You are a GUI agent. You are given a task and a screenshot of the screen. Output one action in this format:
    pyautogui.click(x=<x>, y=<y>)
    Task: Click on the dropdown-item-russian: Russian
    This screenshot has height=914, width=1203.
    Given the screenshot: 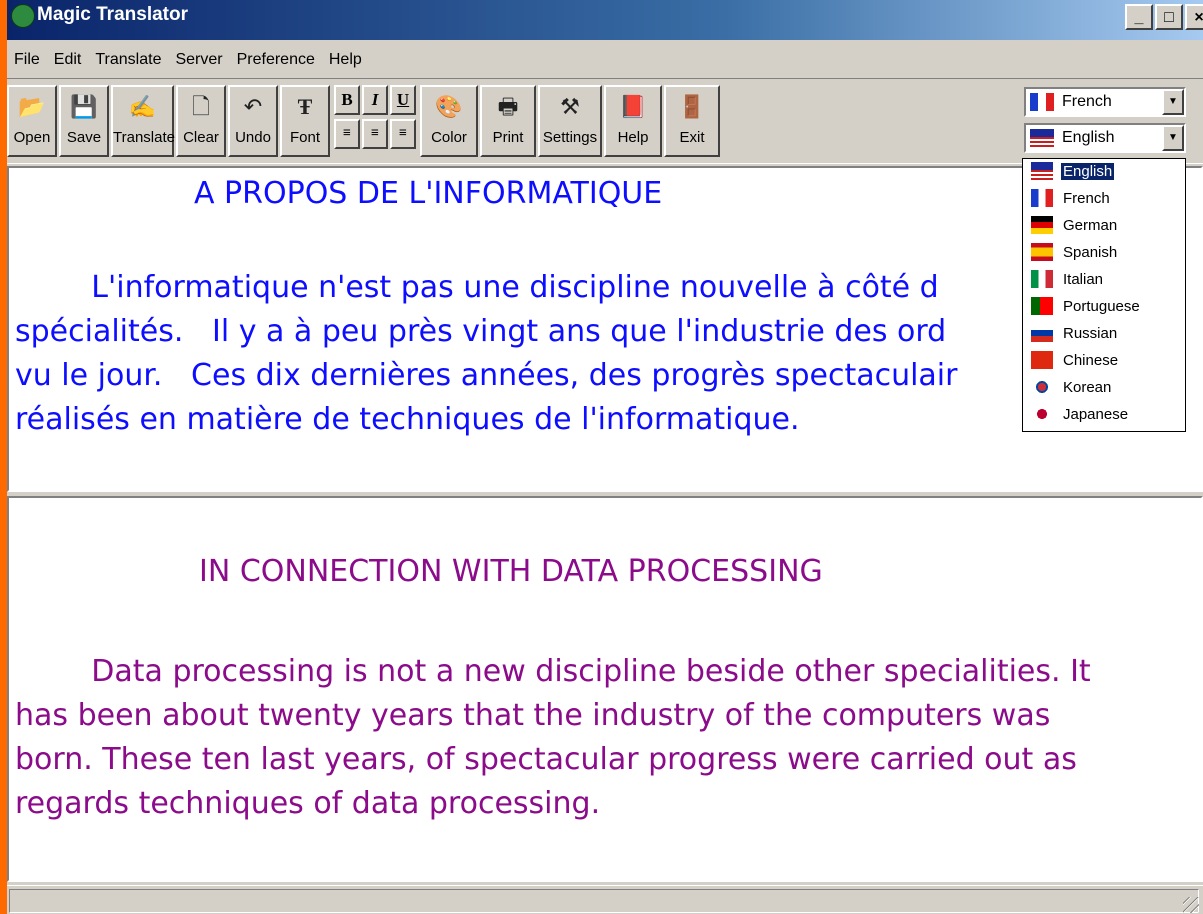 What is the action you would take?
    pyautogui.click(x=1104, y=334)
    